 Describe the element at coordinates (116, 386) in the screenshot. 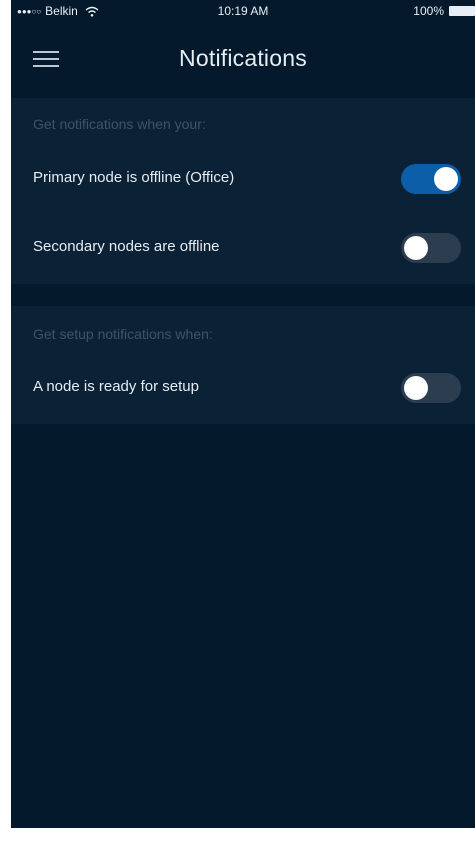

I see `setting-label: A node is ready for setup` at that location.